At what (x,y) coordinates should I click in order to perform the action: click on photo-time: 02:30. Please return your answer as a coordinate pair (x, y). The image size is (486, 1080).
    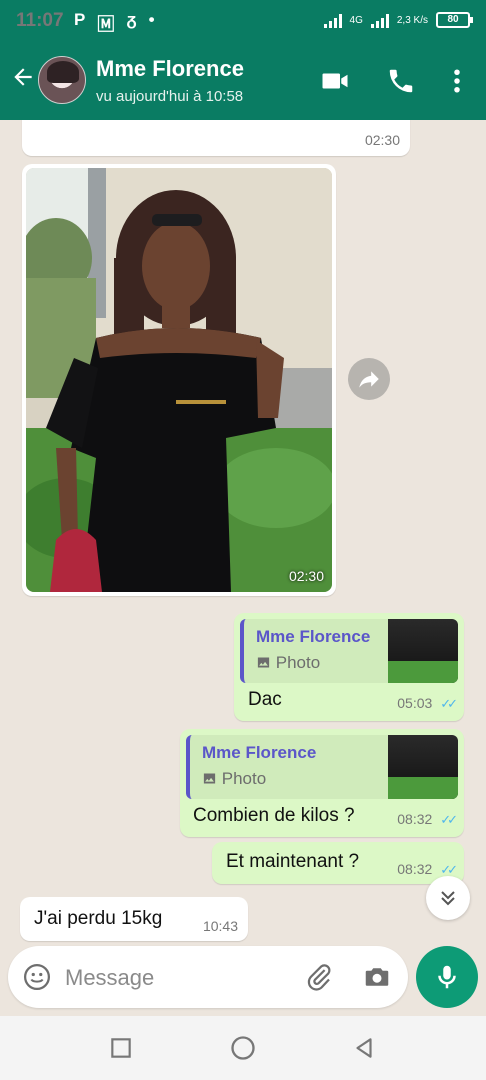
    Looking at the image, I should click on (306, 576).